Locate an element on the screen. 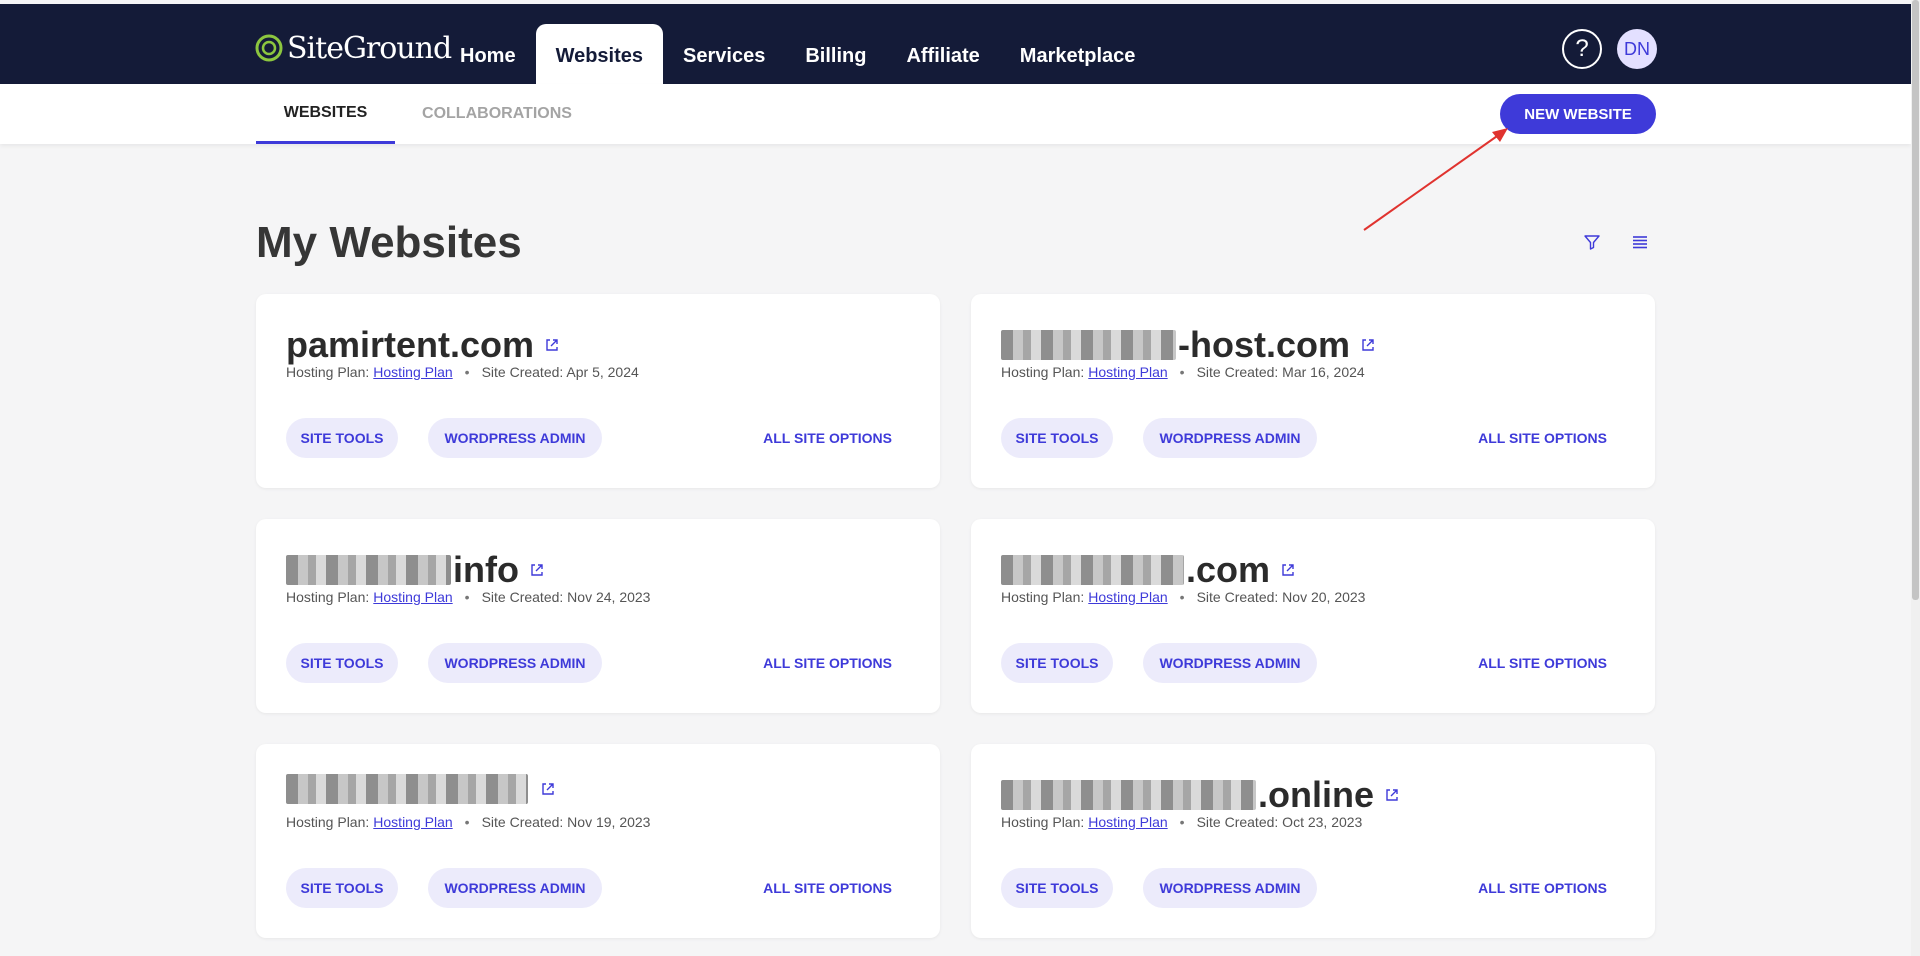 The width and height of the screenshot is (1920, 956). site-created: Site Created: Nov 19, 2023 is located at coordinates (566, 822).